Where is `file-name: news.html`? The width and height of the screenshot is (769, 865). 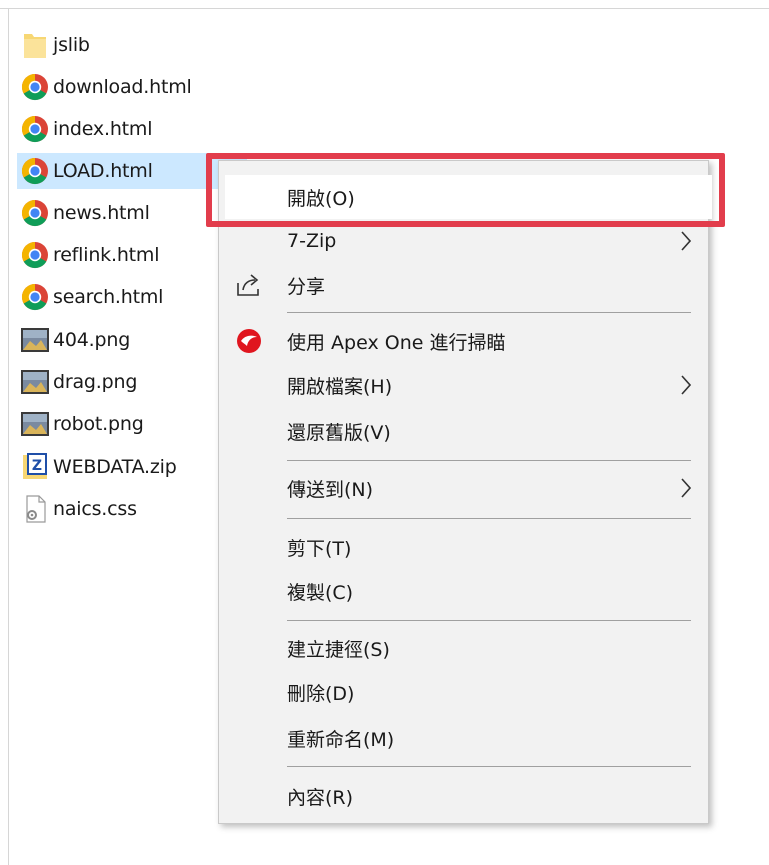
file-name: news.html is located at coordinates (101, 213).